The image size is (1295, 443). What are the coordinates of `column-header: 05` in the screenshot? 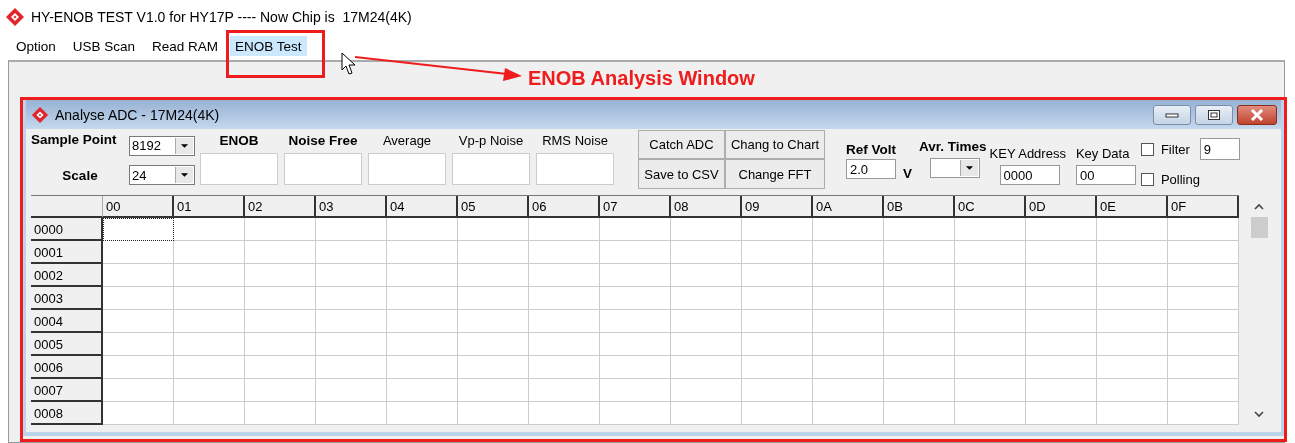 It's located at (493, 207).